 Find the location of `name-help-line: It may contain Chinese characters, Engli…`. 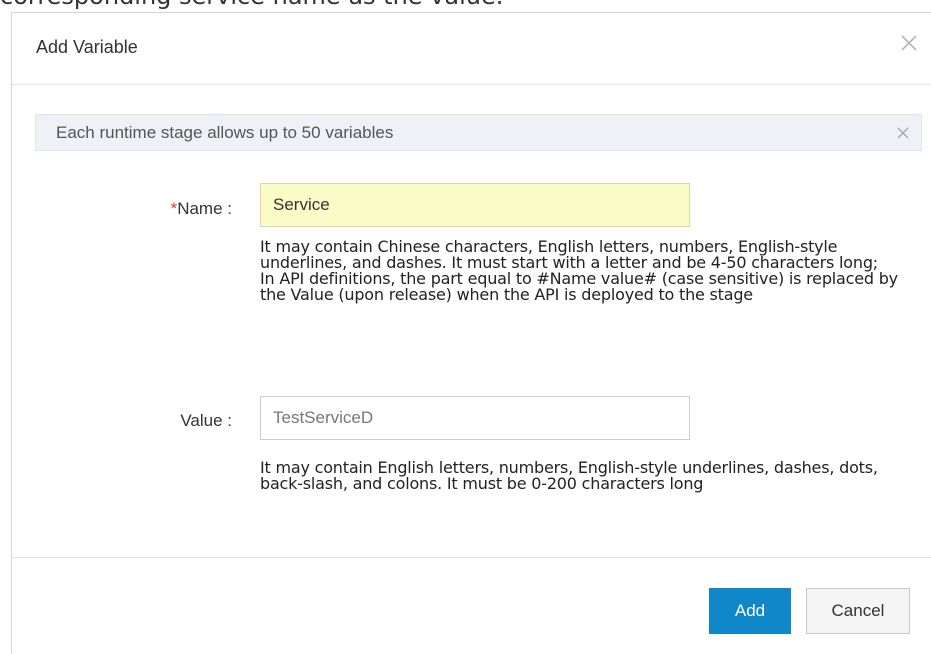

name-help-line: It may contain Chinese characters, Engli… is located at coordinates (569, 254).